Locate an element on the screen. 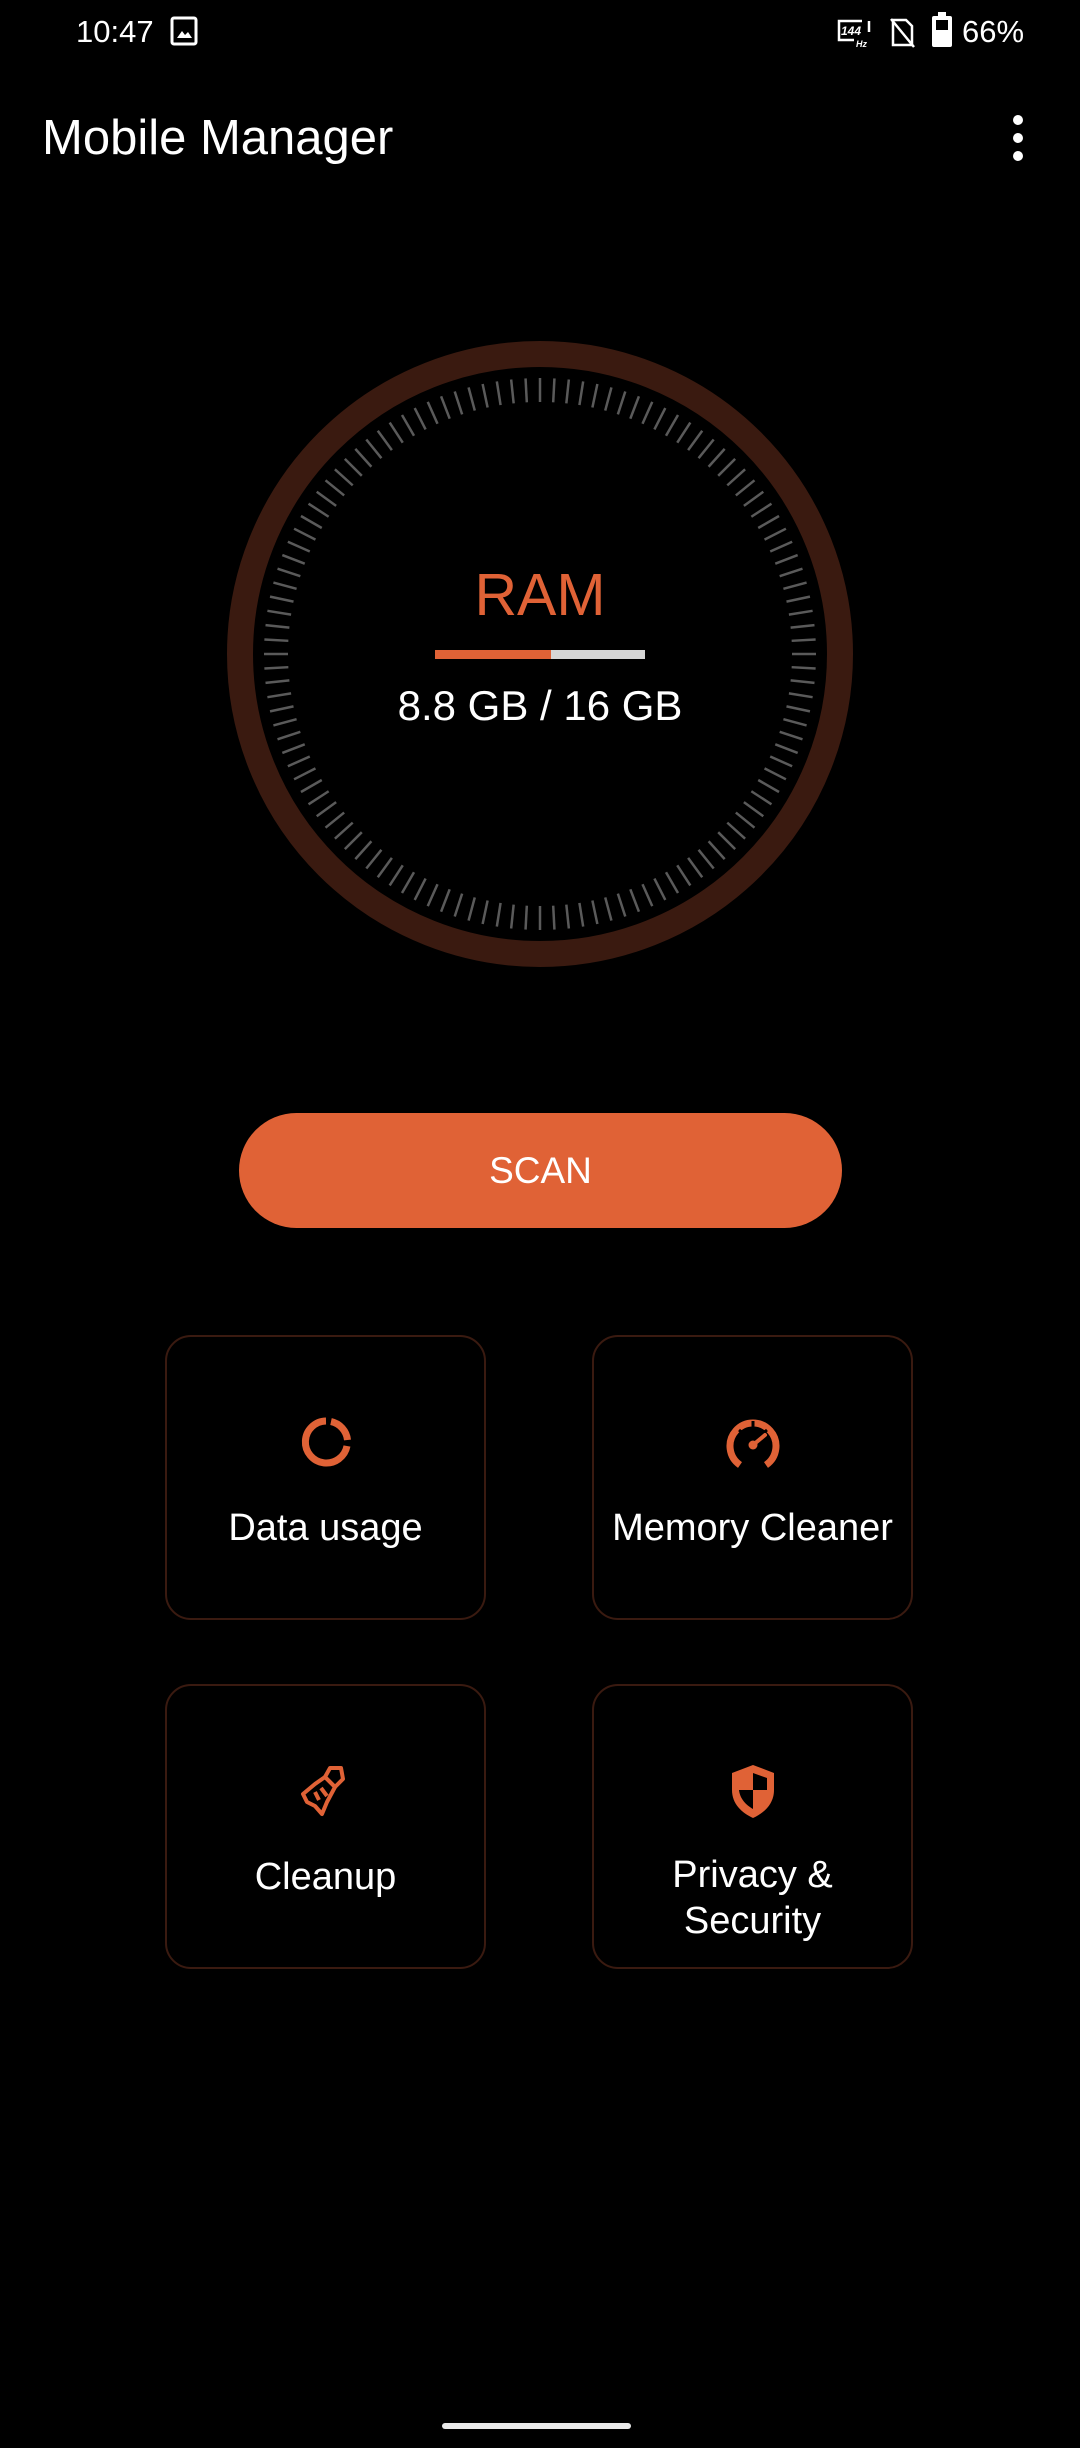  data-usage-card: Data usage is located at coordinates (325, 1477).